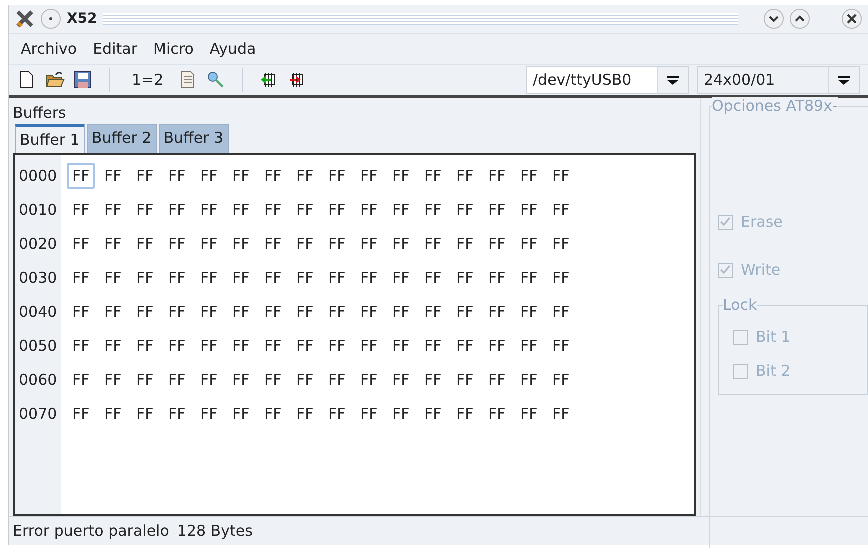 The height and width of the screenshot is (548, 868). Describe the element at coordinates (121, 138) in the screenshot. I see `buffer-tab: Buffer 2` at that location.